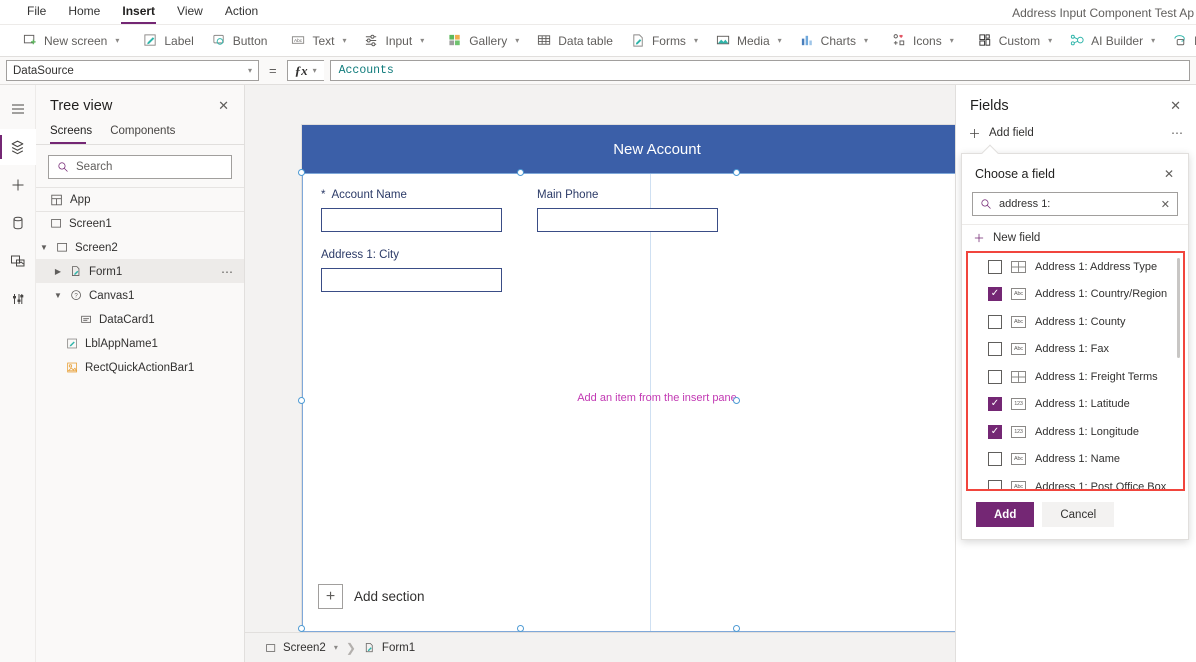  I want to click on rail-hamburger-menu, so click(18, 109).